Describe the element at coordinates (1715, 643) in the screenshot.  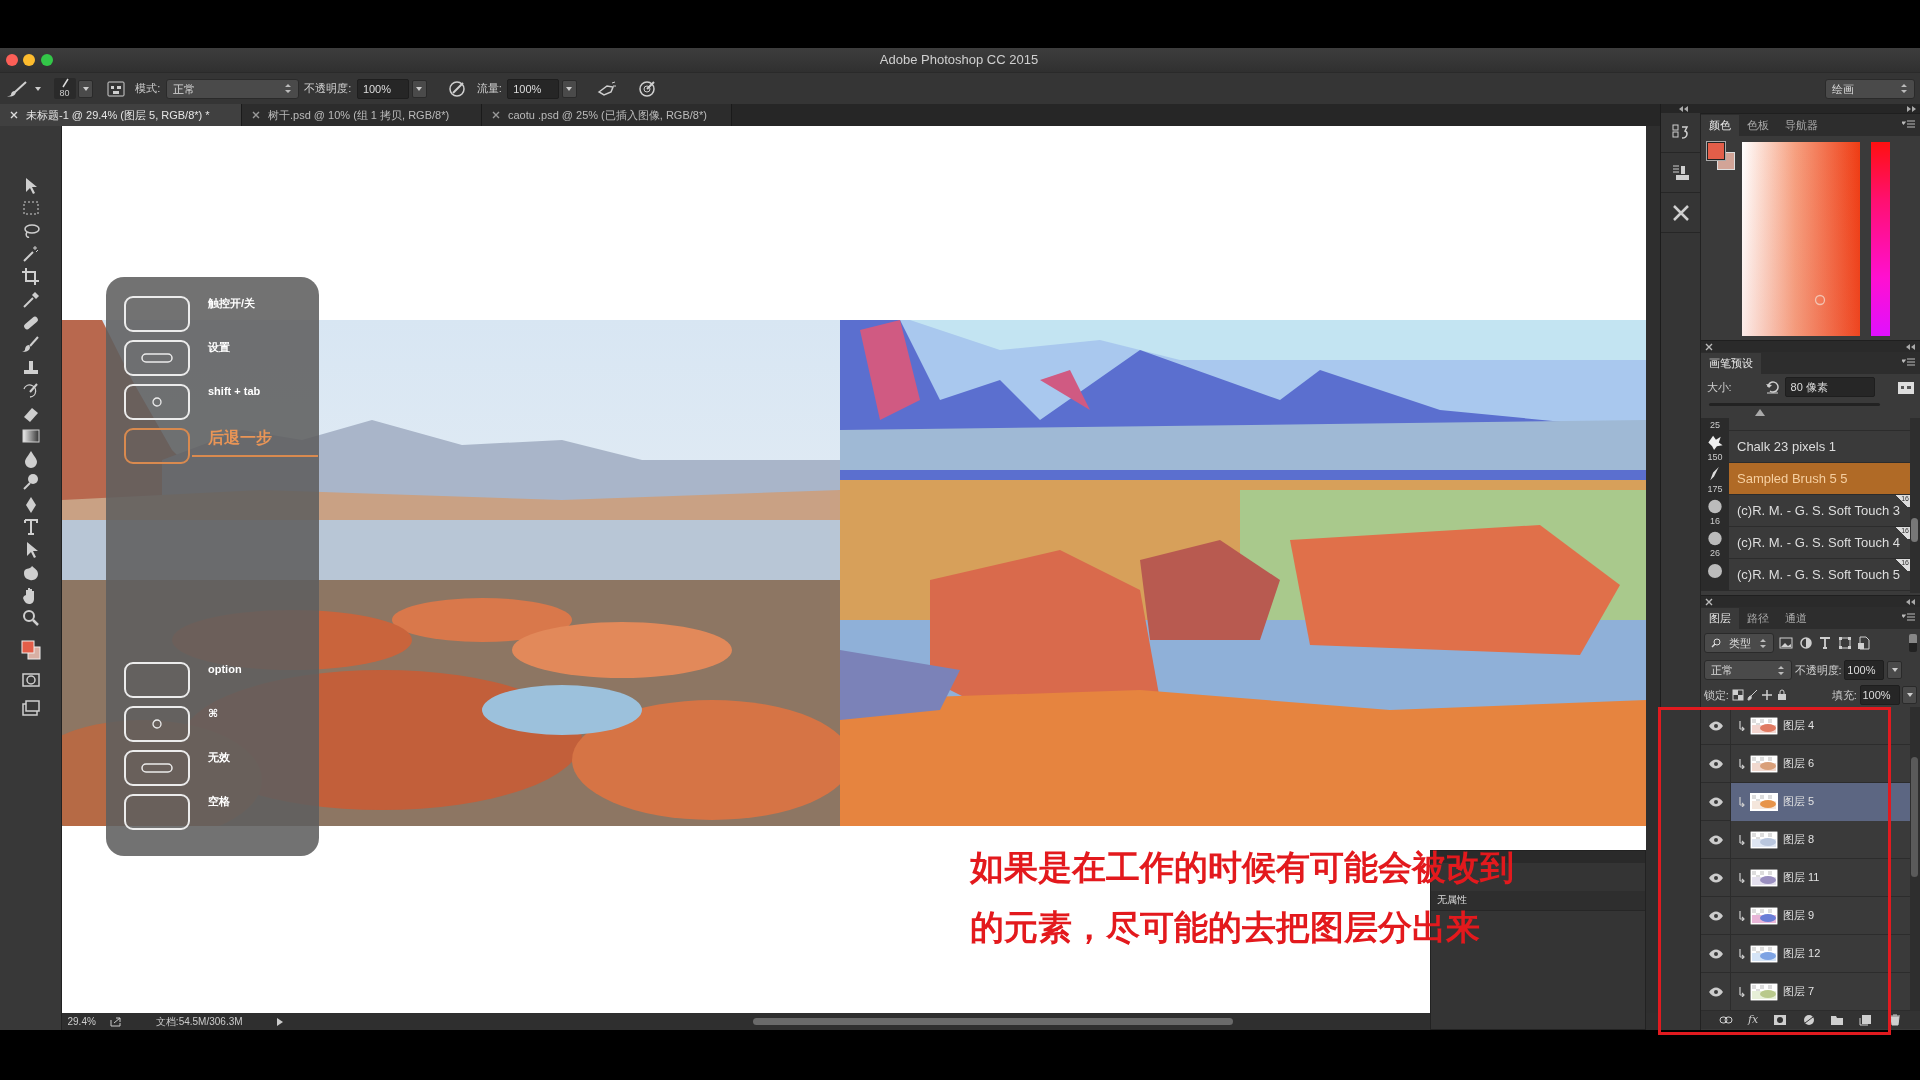
I see `search-icon` at that location.